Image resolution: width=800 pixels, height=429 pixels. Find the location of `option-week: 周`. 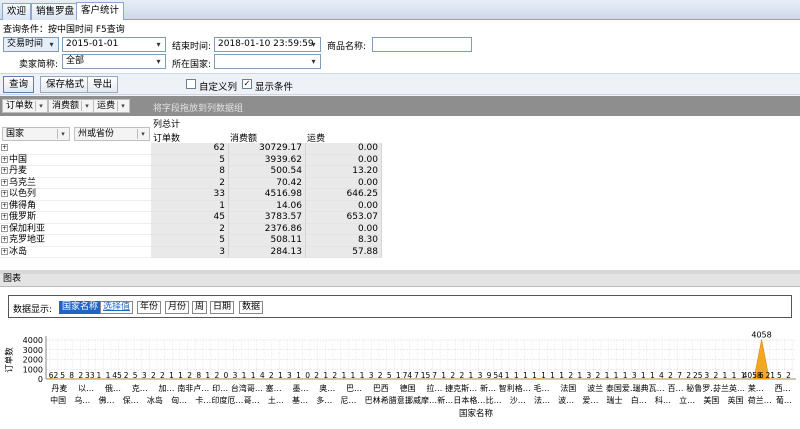

option-week: 周 is located at coordinates (200, 307).